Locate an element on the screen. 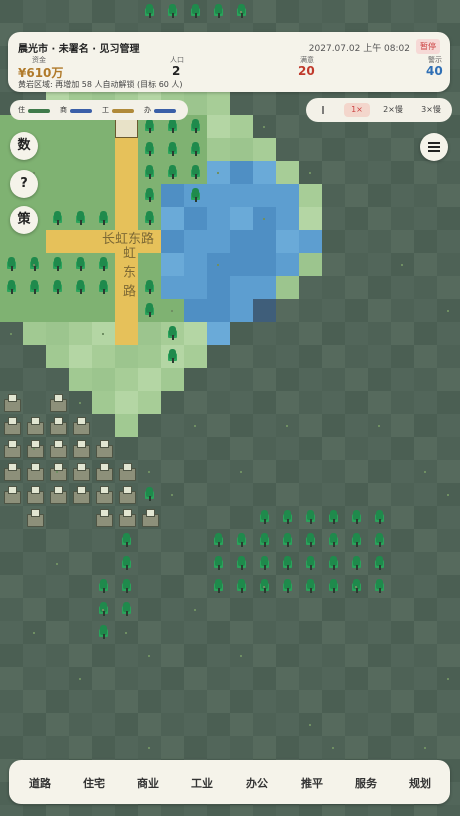 Image resolution: width=460 pixels, height=816 pixels. speed-3x-button: 3×慢 is located at coordinates (431, 110).